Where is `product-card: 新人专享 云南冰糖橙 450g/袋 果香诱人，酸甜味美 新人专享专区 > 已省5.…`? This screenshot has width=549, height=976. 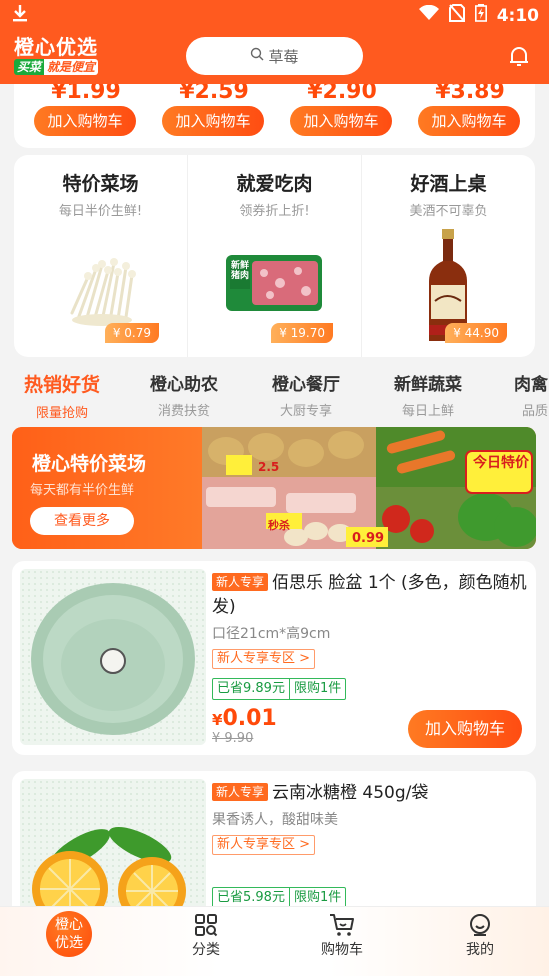
product-card: 新人专享 云南冰糖橙 450g/袋 果香诱人，酸甜味美 新人专享专区 > 已省5.… is located at coordinates (274, 846).